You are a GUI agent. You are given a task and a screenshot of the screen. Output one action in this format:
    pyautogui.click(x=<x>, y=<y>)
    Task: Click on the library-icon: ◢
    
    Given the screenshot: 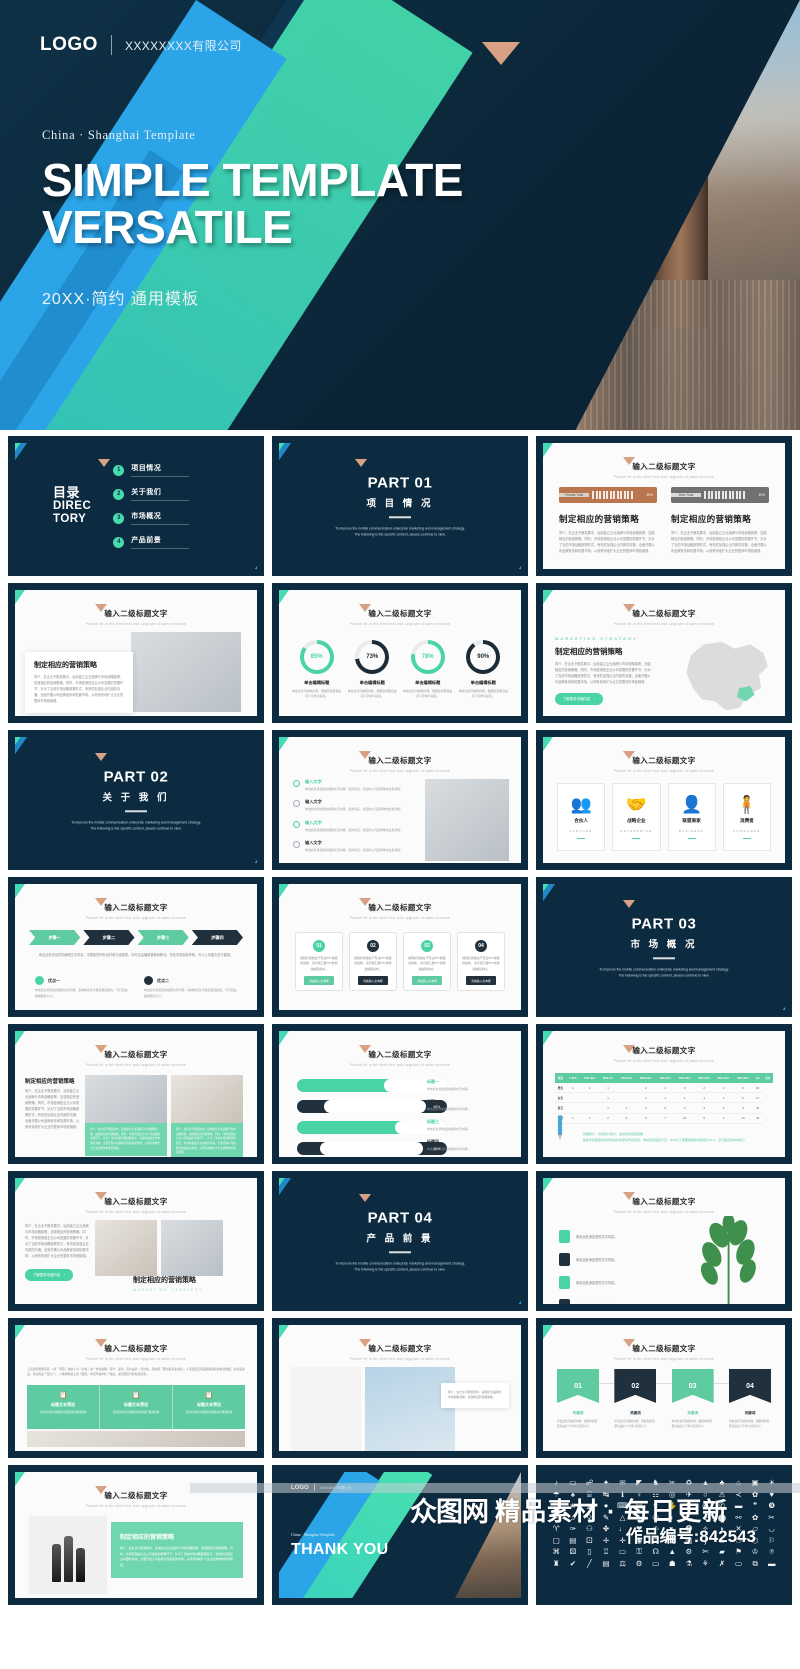 What is the action you would take?
    pyautogui.click(x=589, y=1506)
    